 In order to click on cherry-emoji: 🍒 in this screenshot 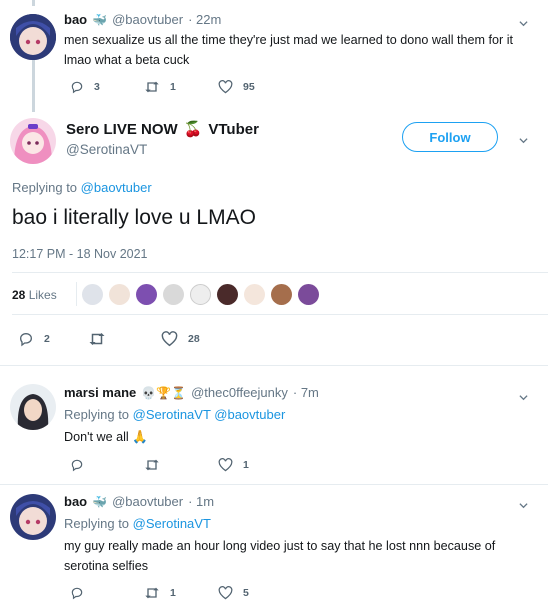, I will do `click(193, 129)`.